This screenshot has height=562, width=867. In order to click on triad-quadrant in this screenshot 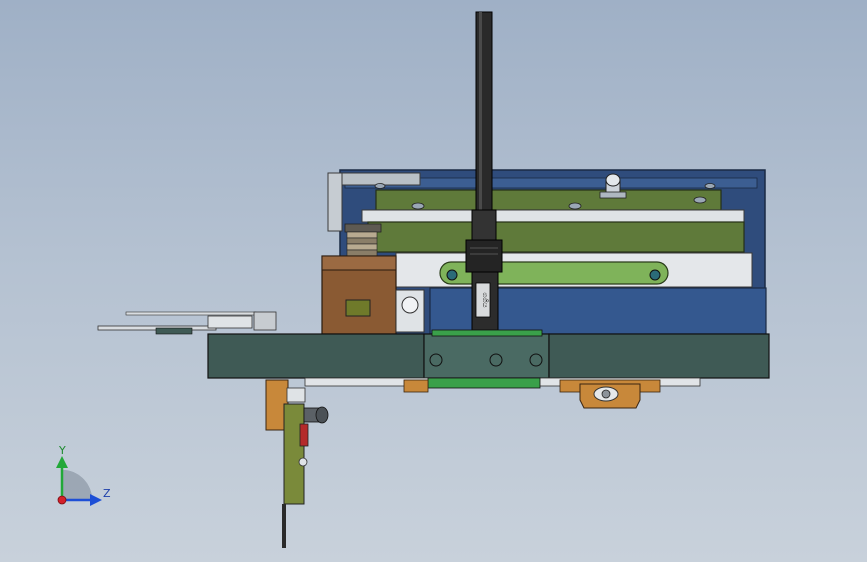, I will do `click(77, 485)`.